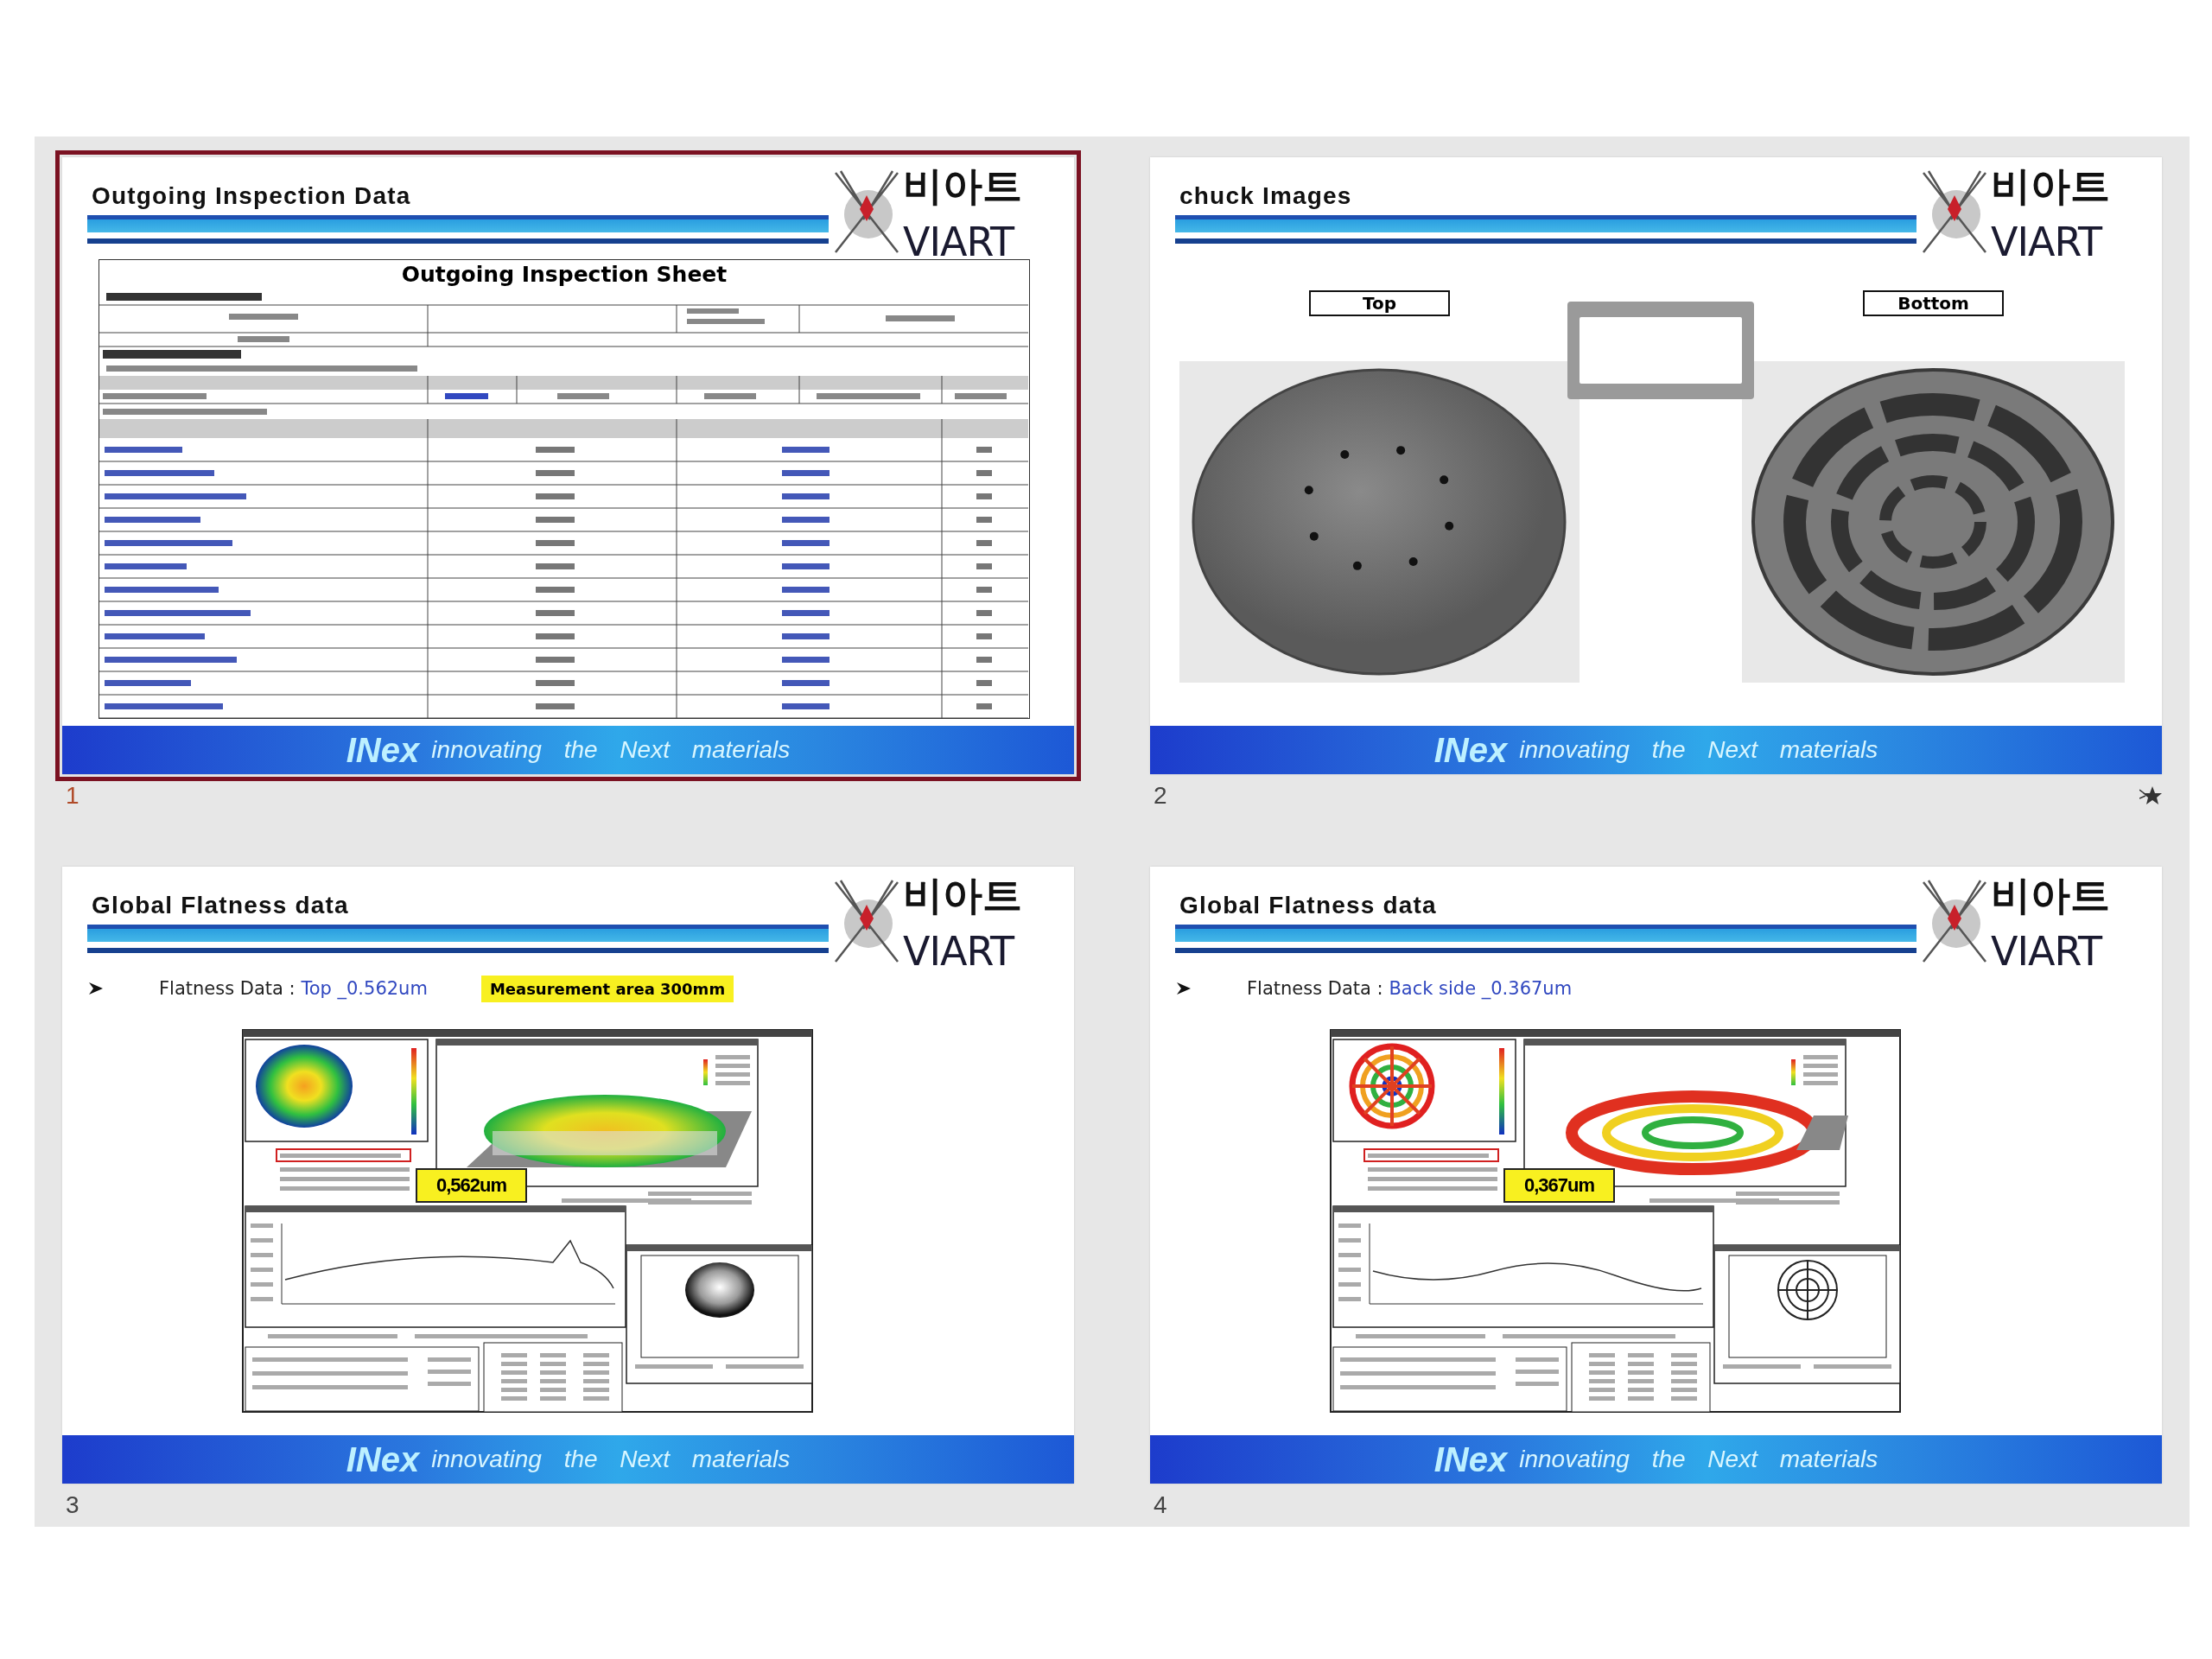 Image resolution: width=2212 pixels, height=1659 pixels. What do you see at coordinates (607, 988) in the screenshot?
I see `highlight-note: Measurement area 300mm` at bounding box center [607, 988].